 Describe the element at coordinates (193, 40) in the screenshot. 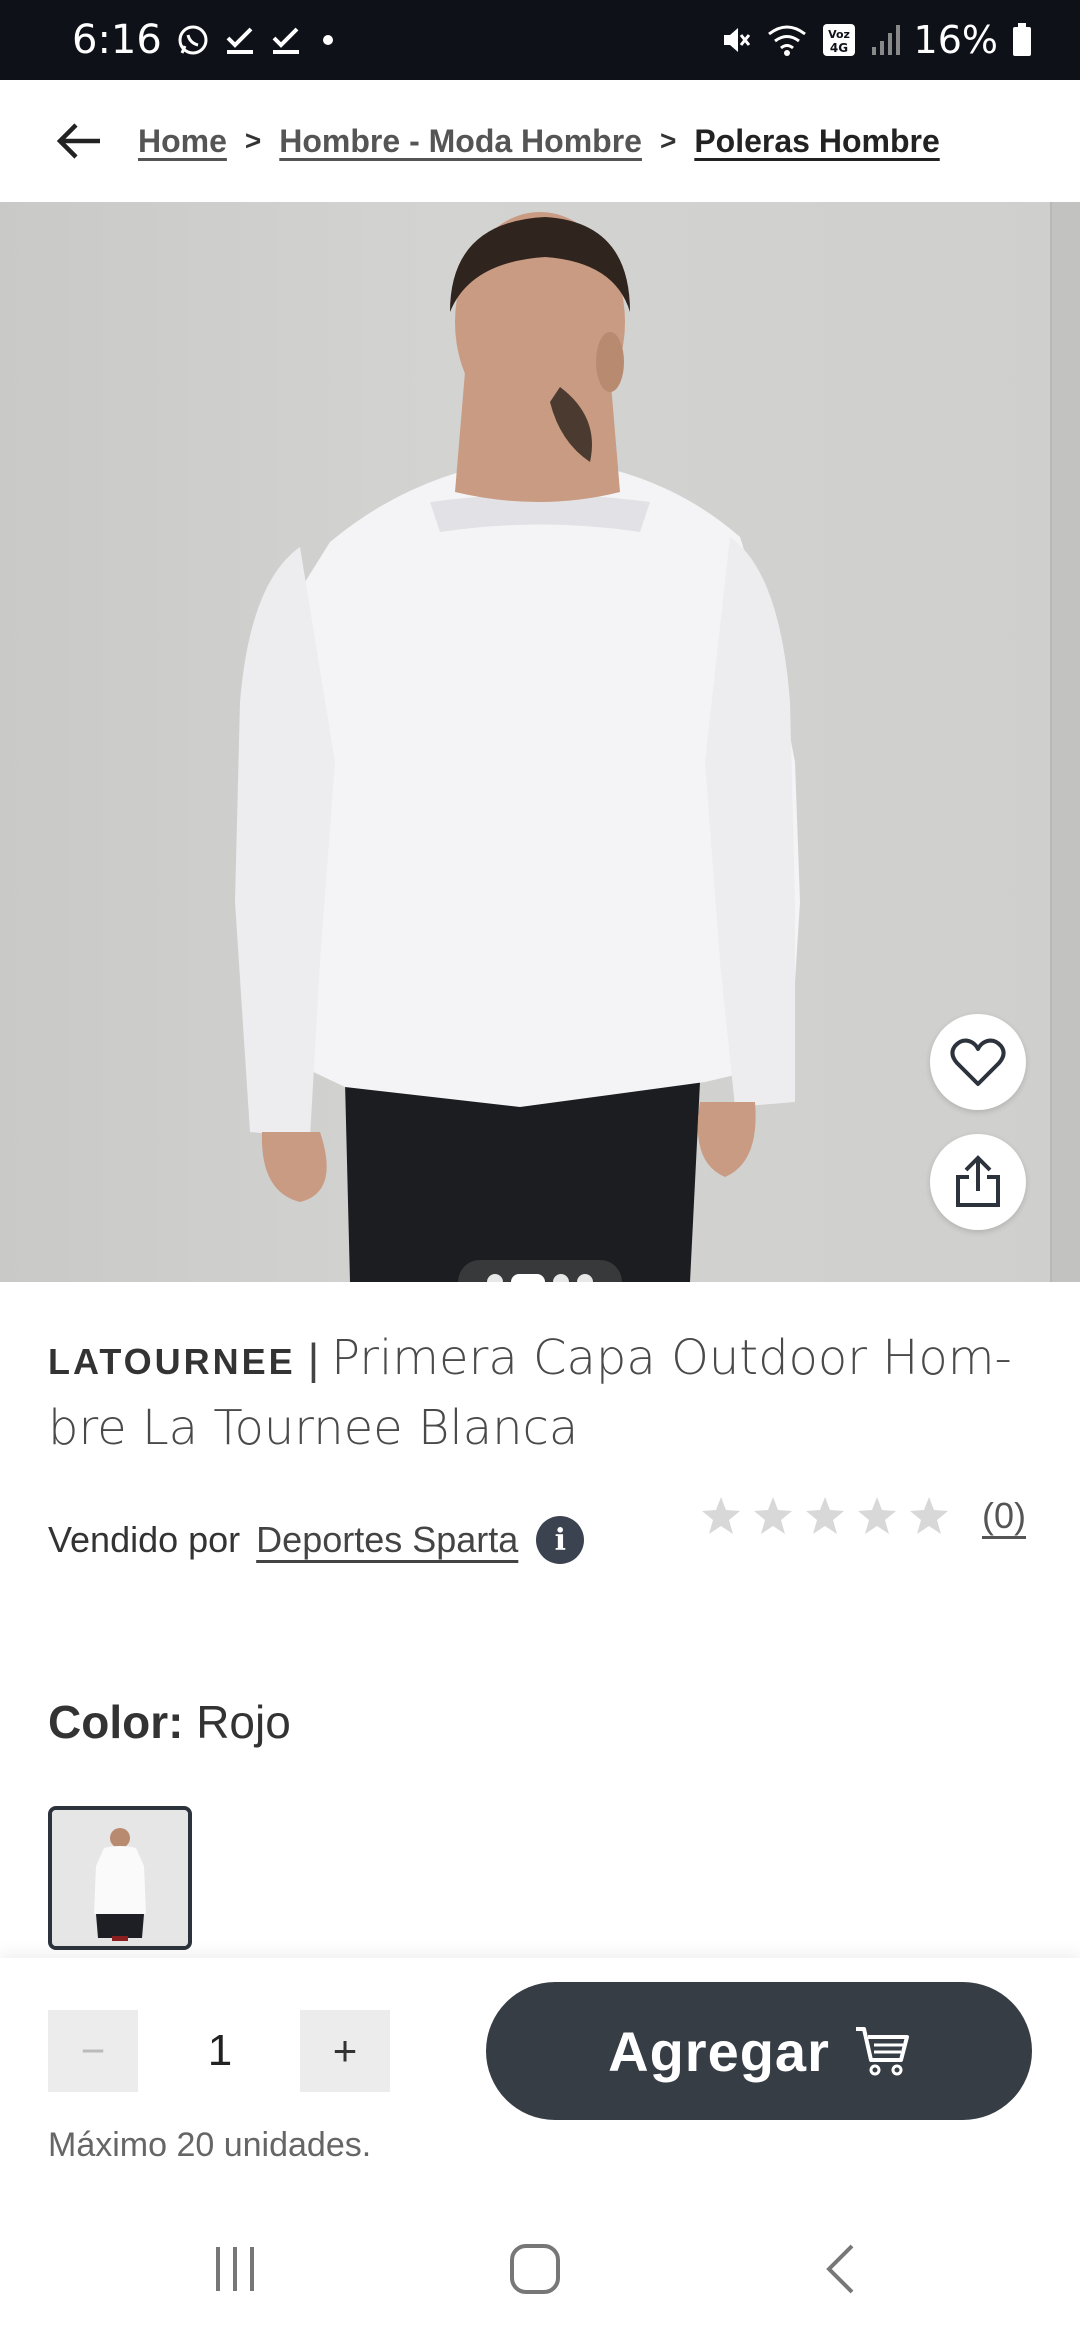

I see `whatsapp-icon` at that location.